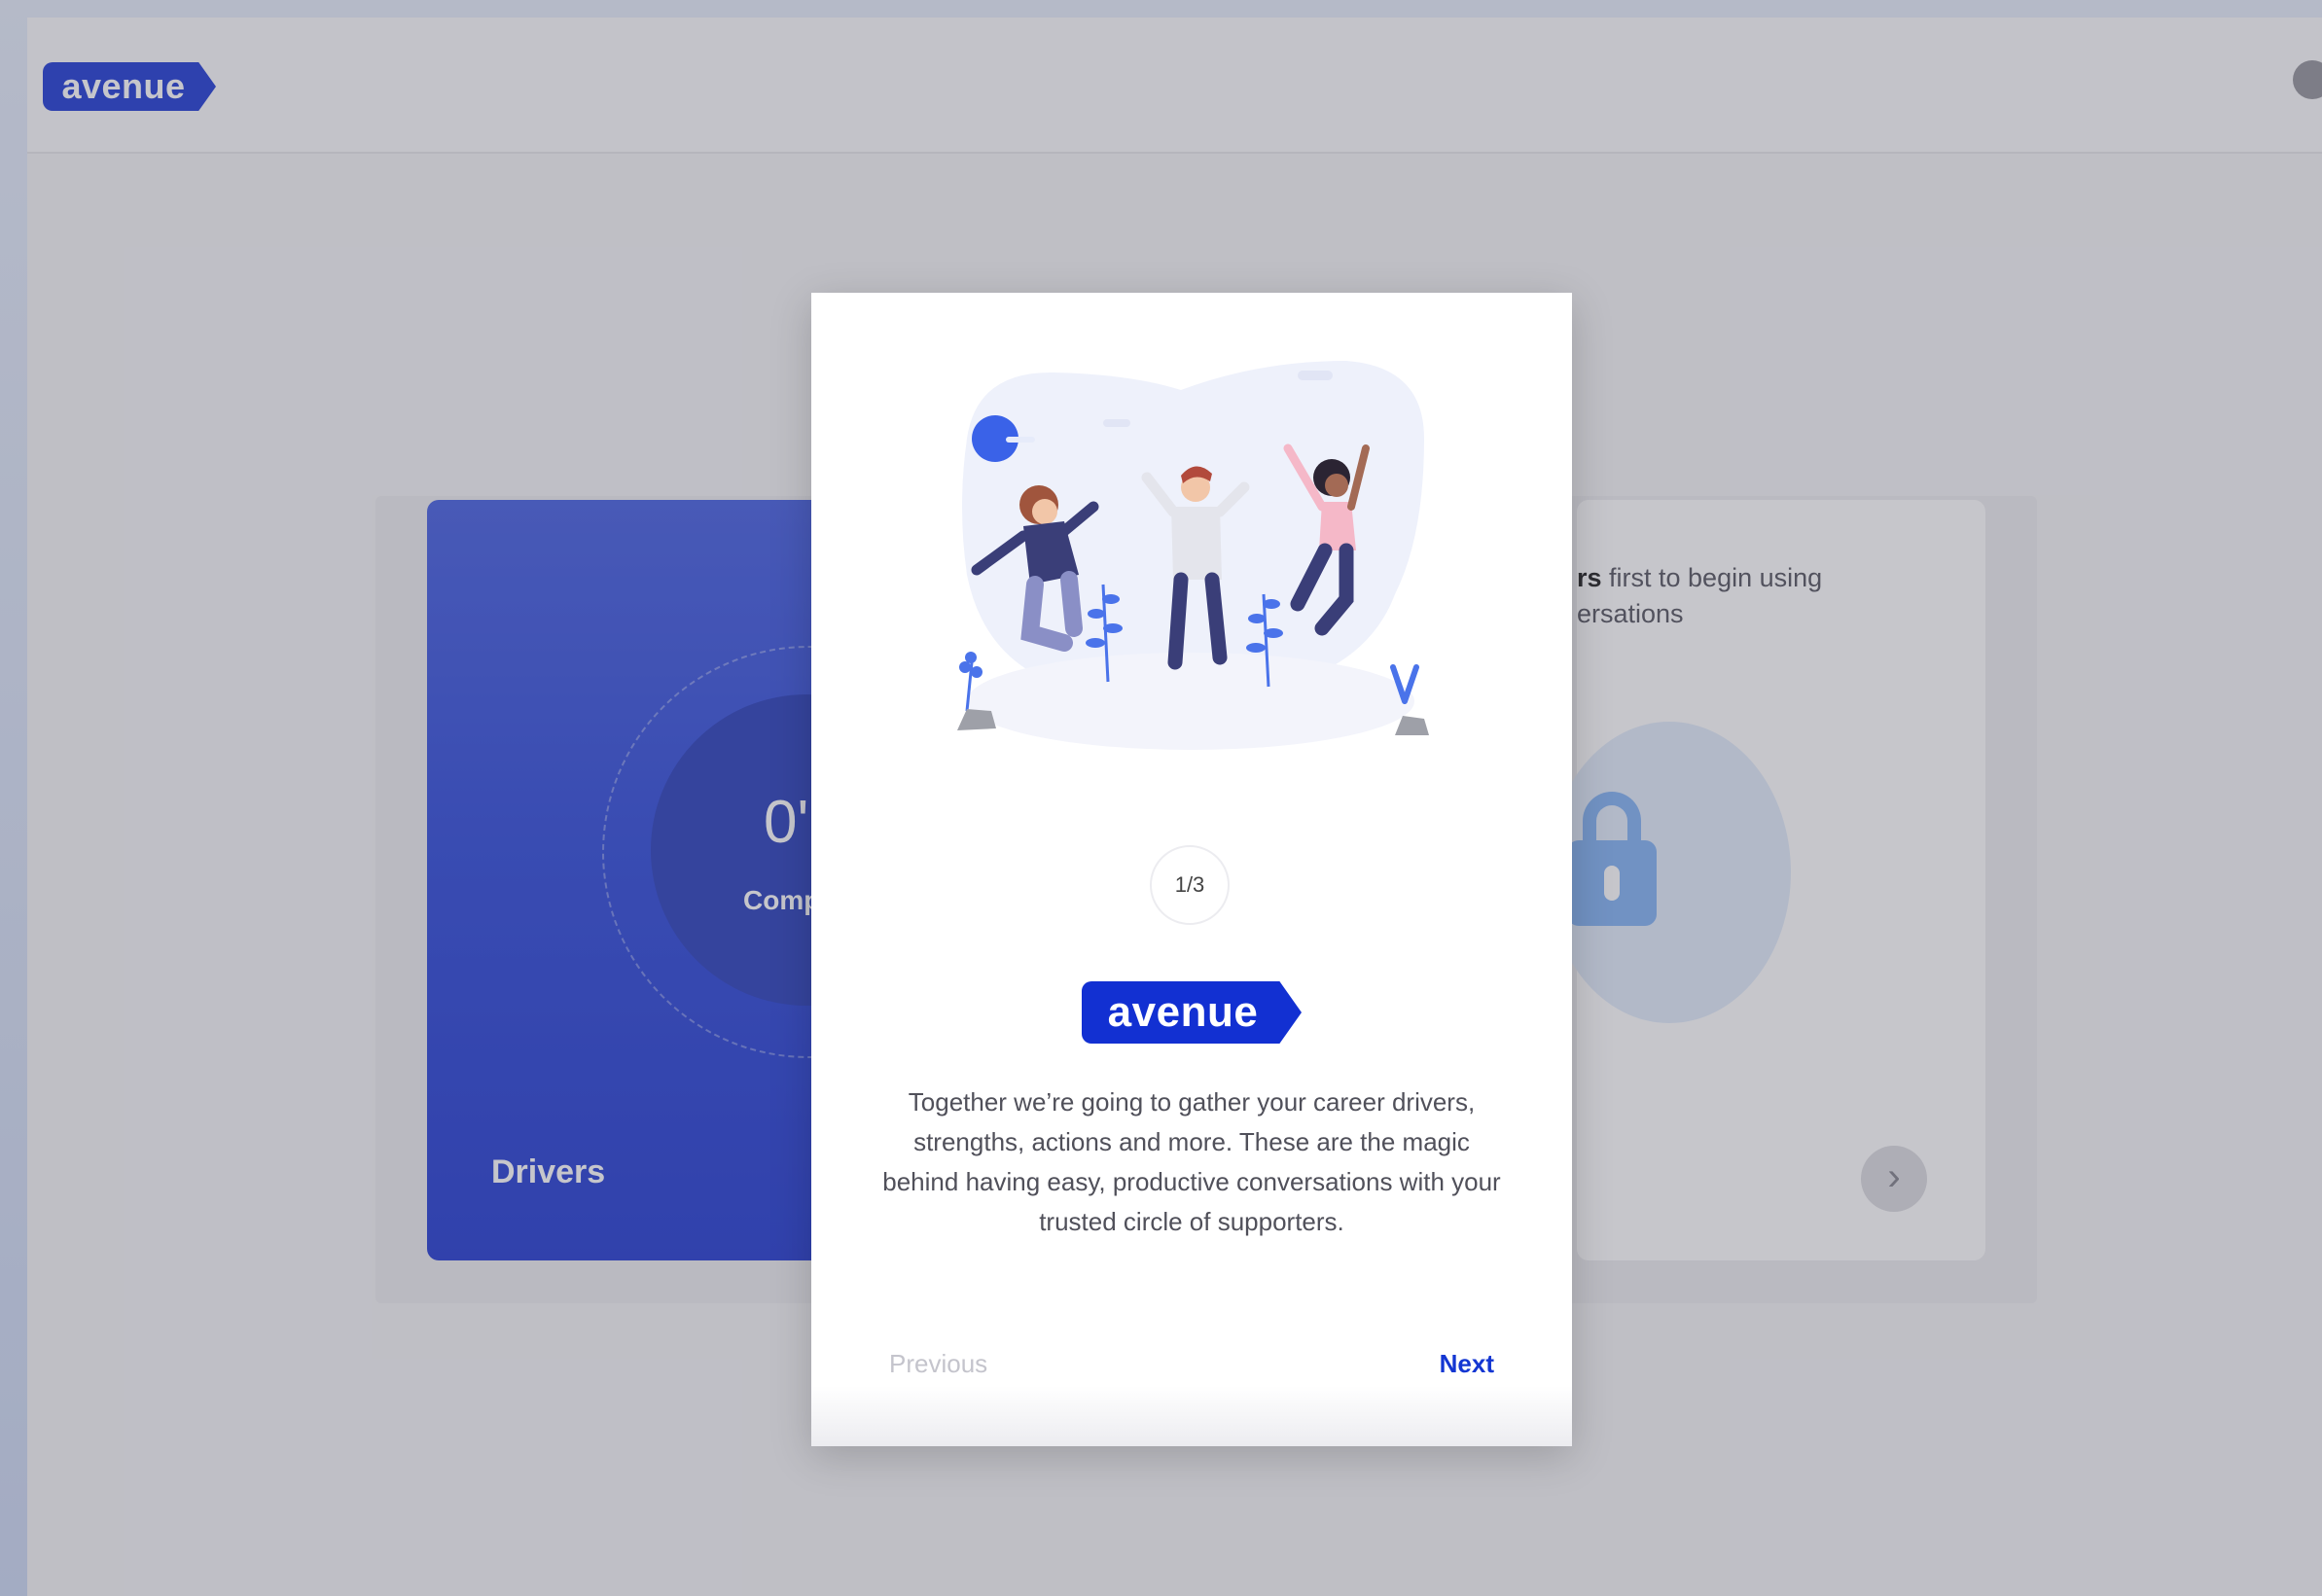  What do you see at coordinates (1193, 555) in the screenshot?
I see `celebration-illustration` at bounding box center [1193, 555].